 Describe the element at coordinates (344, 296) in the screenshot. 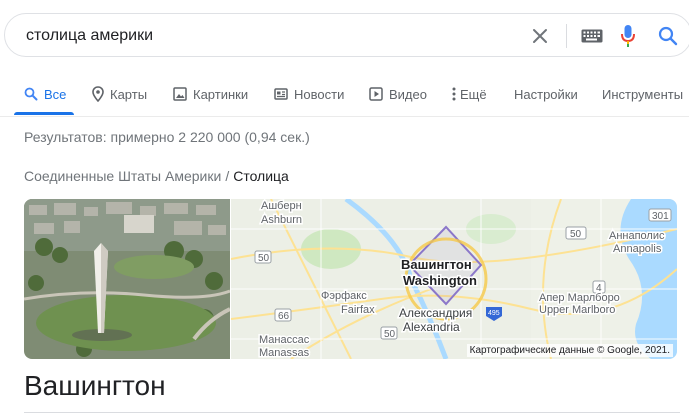

I see `map-place-fairfax-ru: Фэрфакс` at that location.